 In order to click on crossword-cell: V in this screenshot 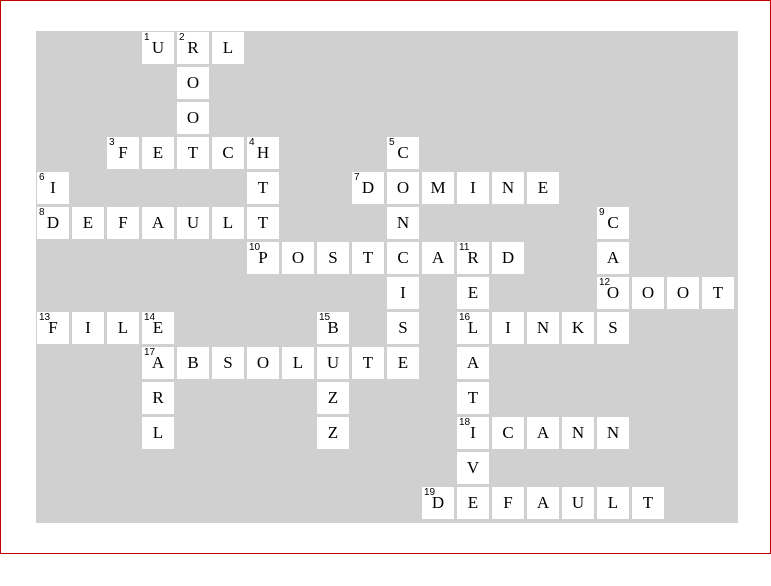, I will do `click(473, 468)`.